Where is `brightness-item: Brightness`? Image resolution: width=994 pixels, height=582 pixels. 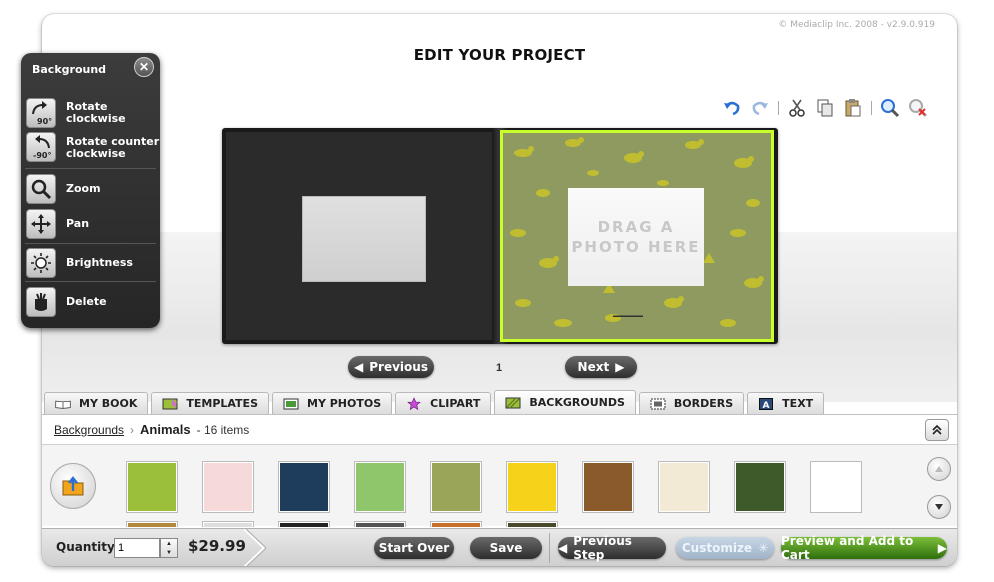
brightness-item: Brightness is located at coordinates (90, 263).